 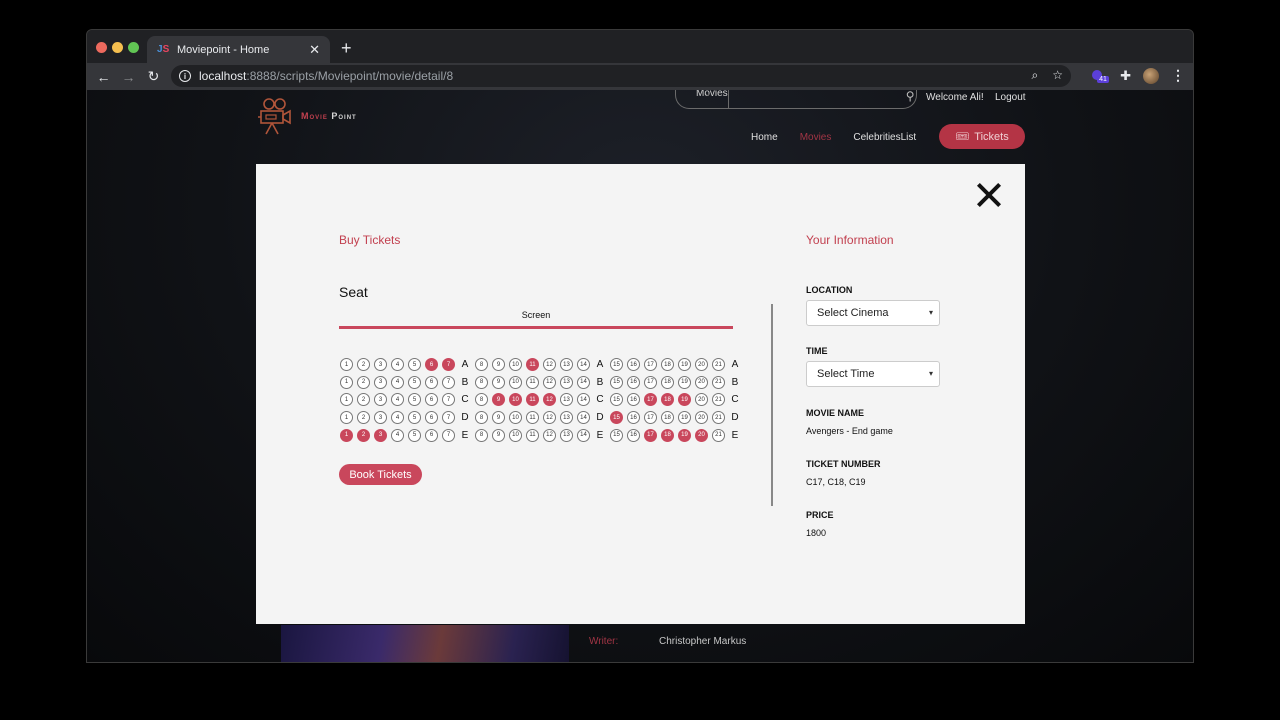 I want to click on seat-C21: 21, so click(x=718, y=400).